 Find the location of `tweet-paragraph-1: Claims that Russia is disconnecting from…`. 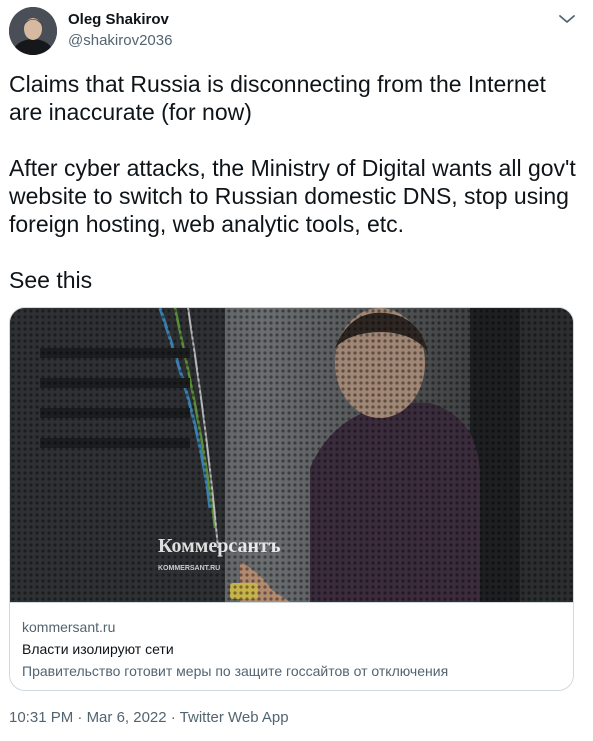

tweet-paragraph-1: Claims that Russia is disconnecting from… is located at coordinates (277, 98).